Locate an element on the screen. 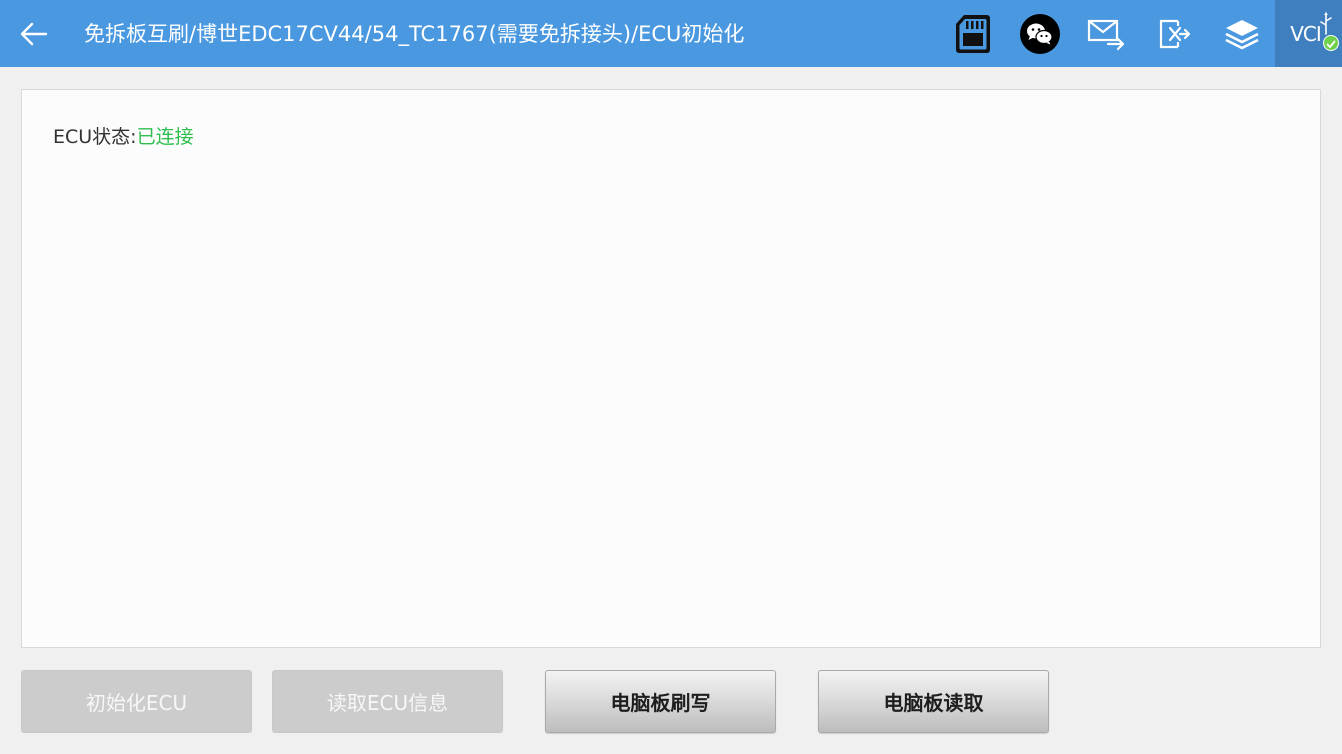 This screenshot has height=754, width=1342. mail-button is located at coordinates (1106, 34).